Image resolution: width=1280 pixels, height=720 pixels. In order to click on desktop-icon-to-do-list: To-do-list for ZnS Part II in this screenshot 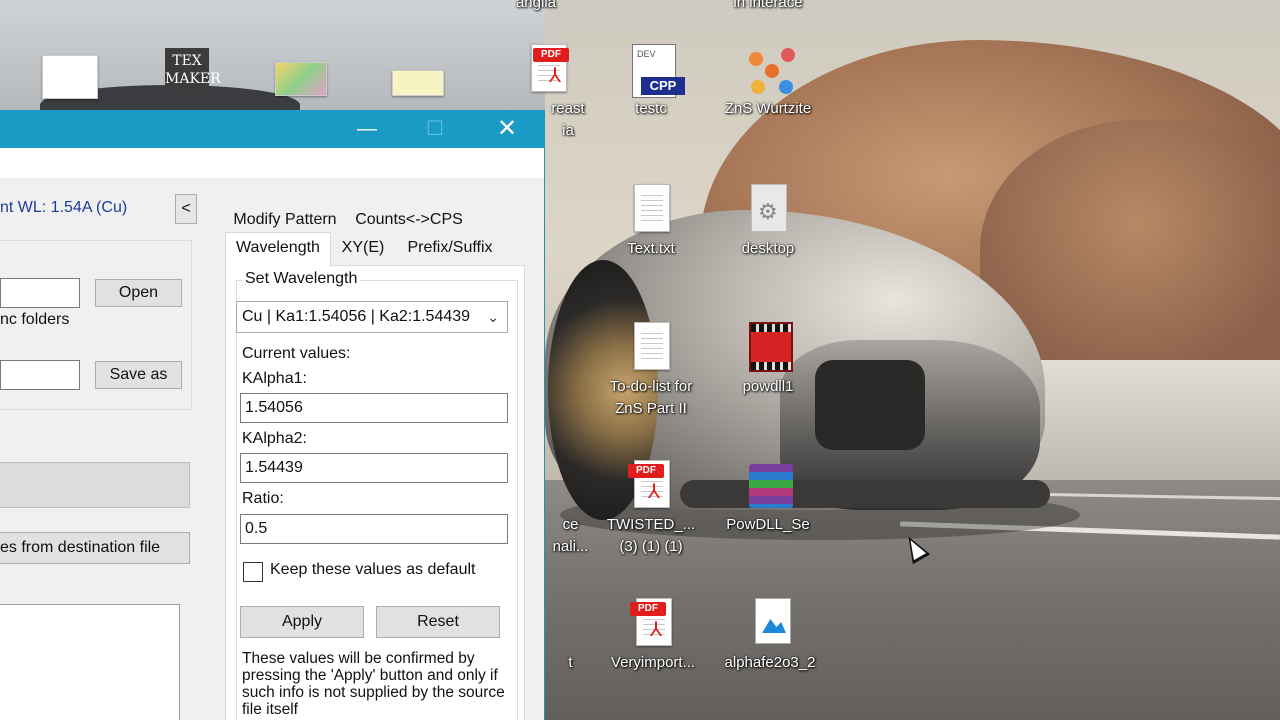, I will do `click(651, 371)`.